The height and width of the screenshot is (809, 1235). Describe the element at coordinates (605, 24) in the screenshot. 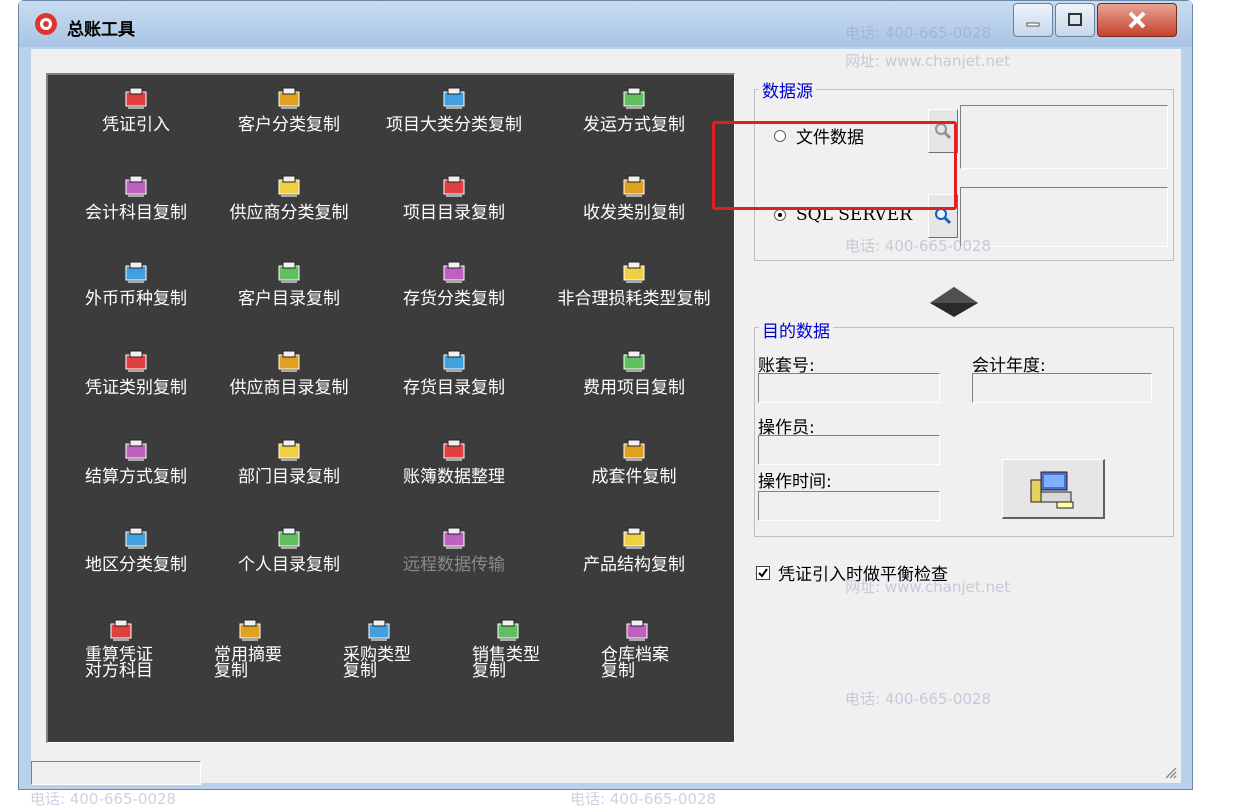

I see `title-bar: 总账工具` at that location.